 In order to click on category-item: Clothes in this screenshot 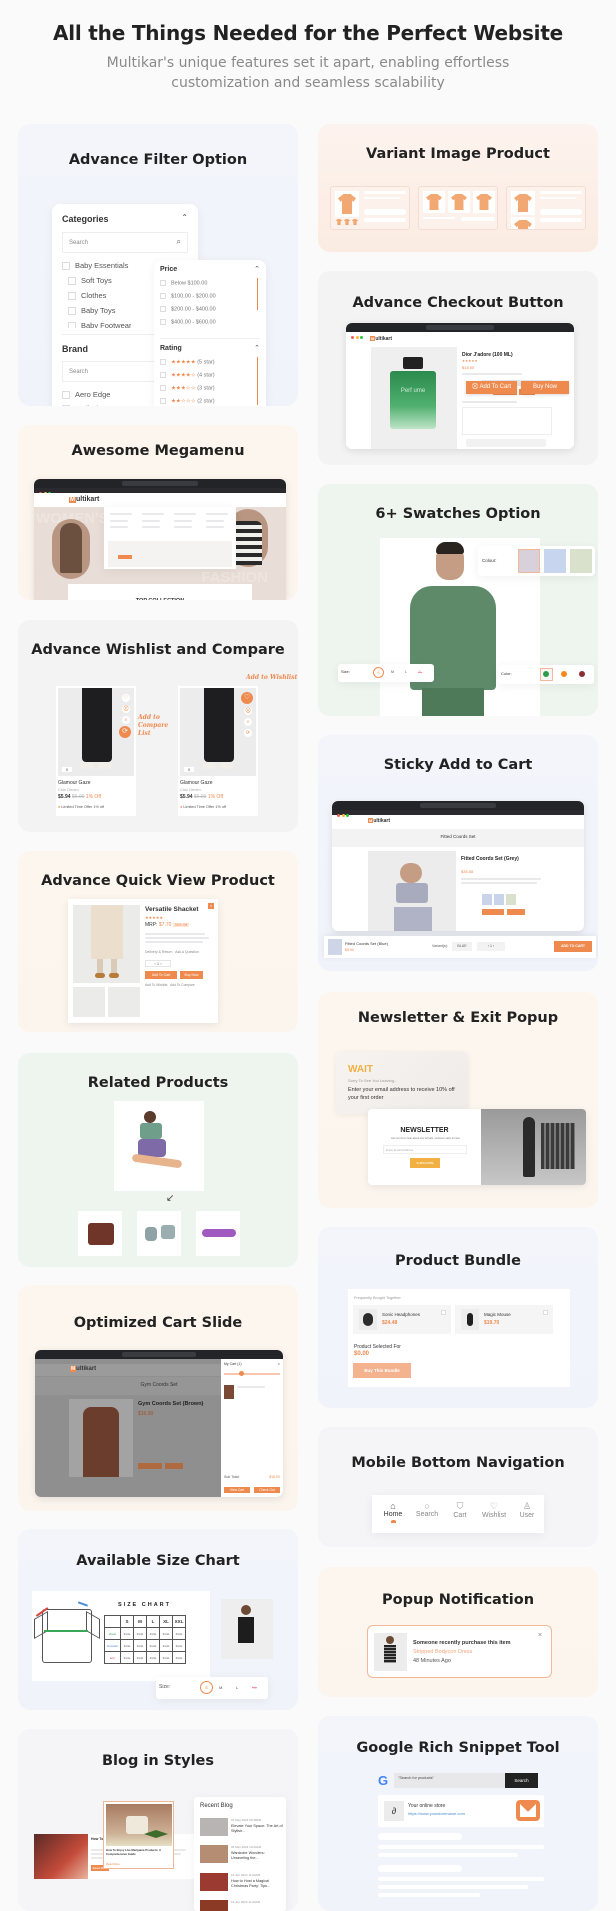, I will do `click(87, 296)`.